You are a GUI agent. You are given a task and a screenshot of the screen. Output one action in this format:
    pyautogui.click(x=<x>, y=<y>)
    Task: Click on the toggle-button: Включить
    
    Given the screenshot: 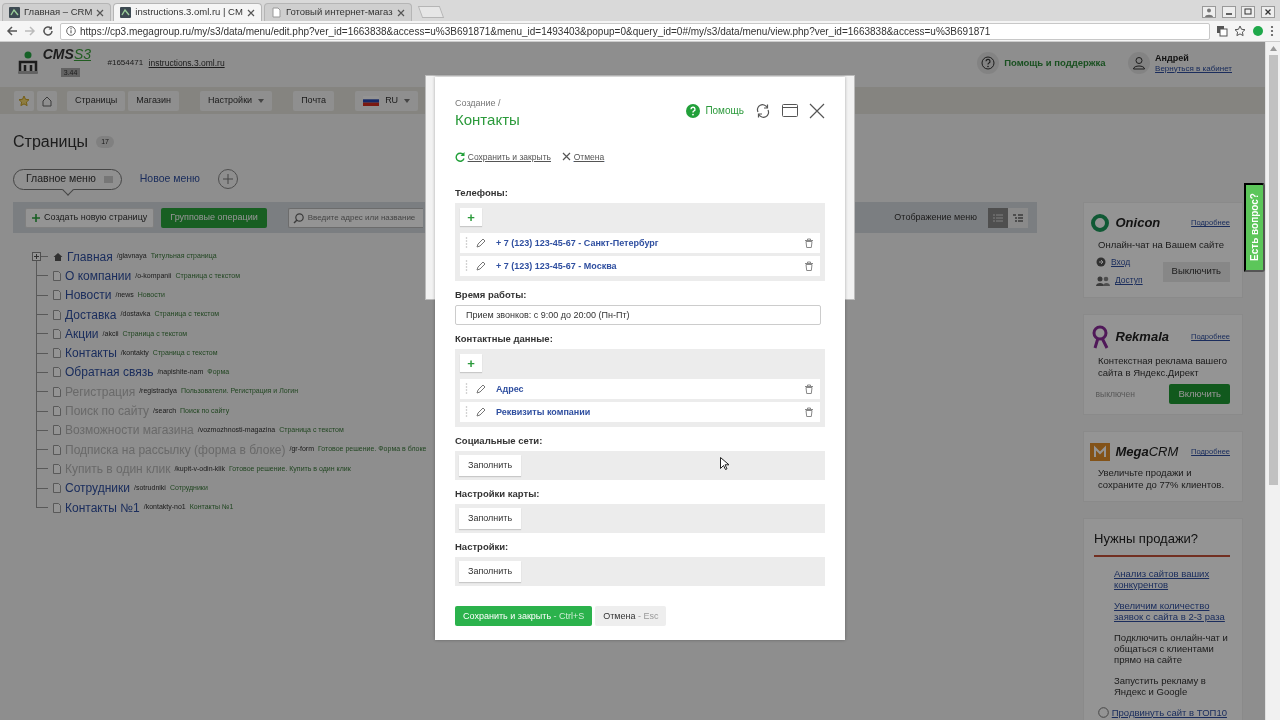 What is the action you would take?
    pyautogui.click(x=1199, y=394)
    